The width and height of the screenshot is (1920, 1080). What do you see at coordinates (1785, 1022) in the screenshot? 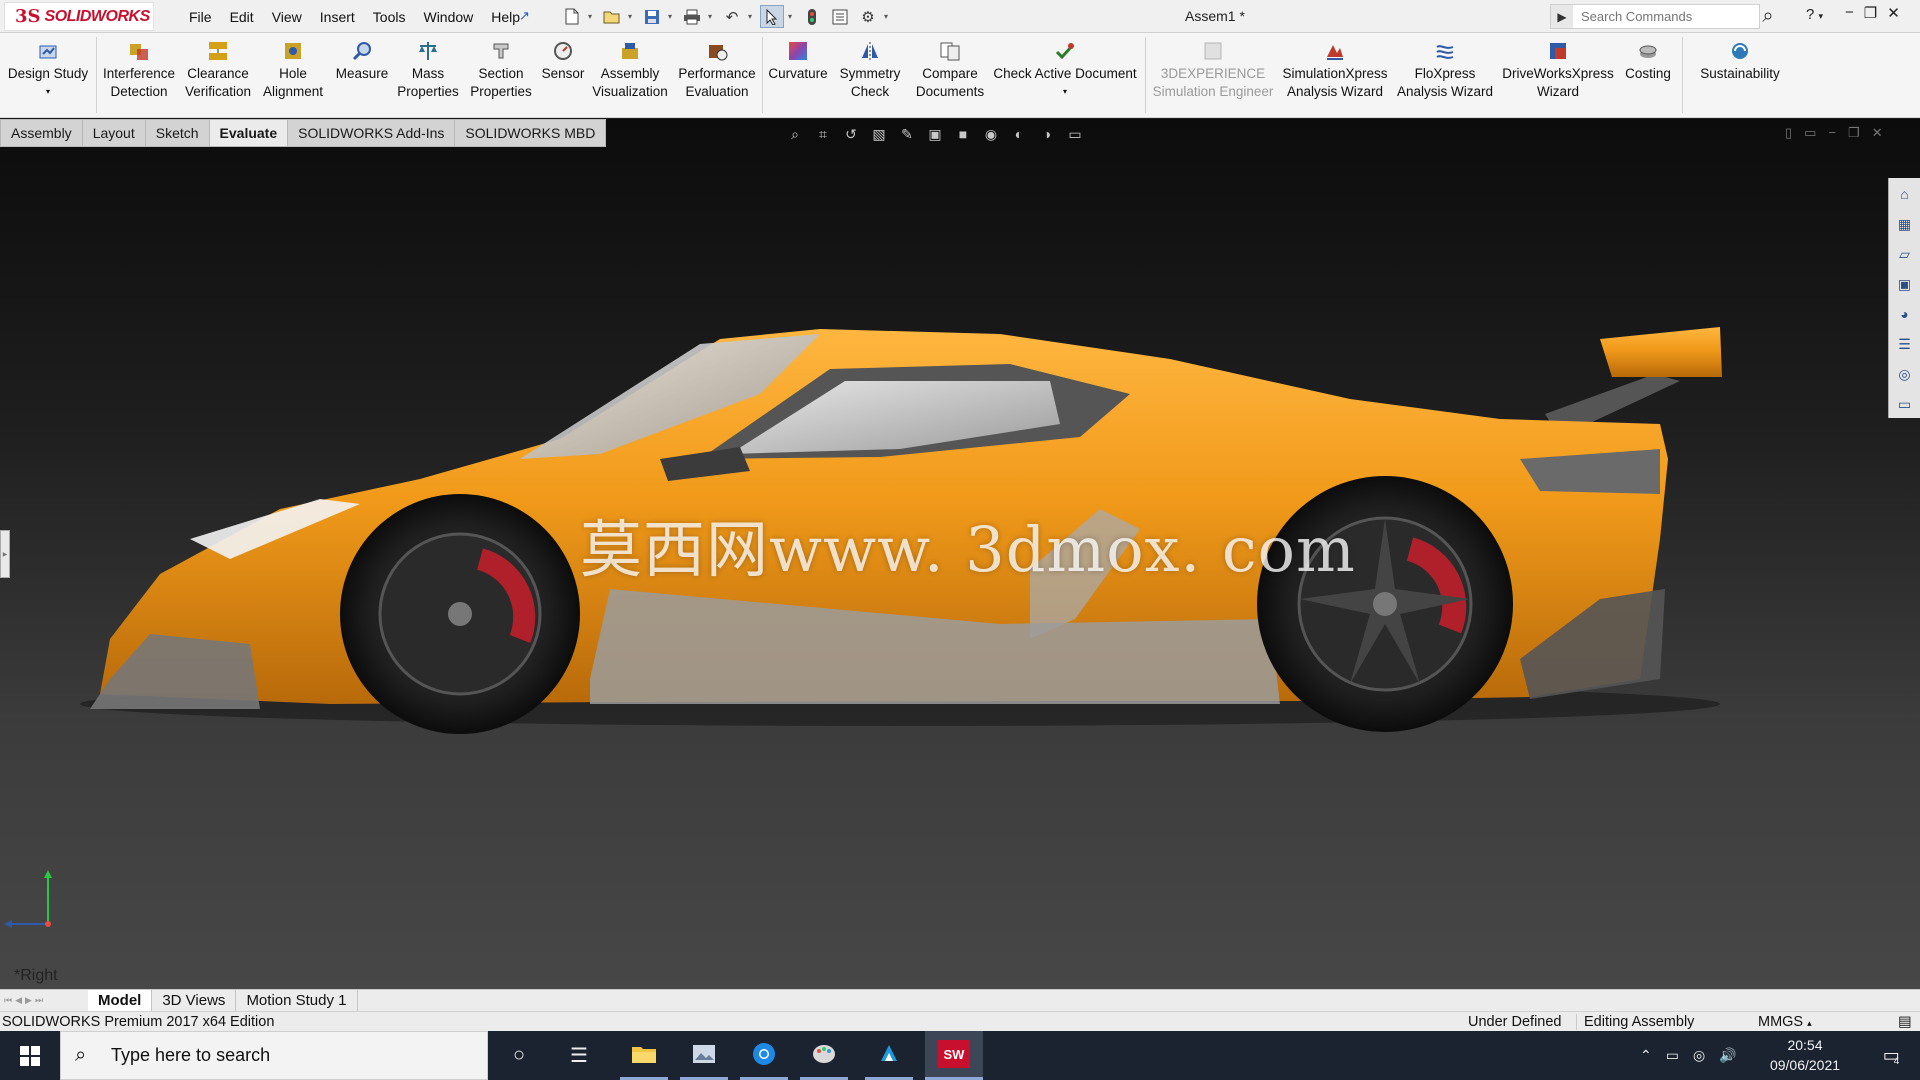
I see `unit-system-button: MMGS ▴` at bounding box center [1785, 1022].